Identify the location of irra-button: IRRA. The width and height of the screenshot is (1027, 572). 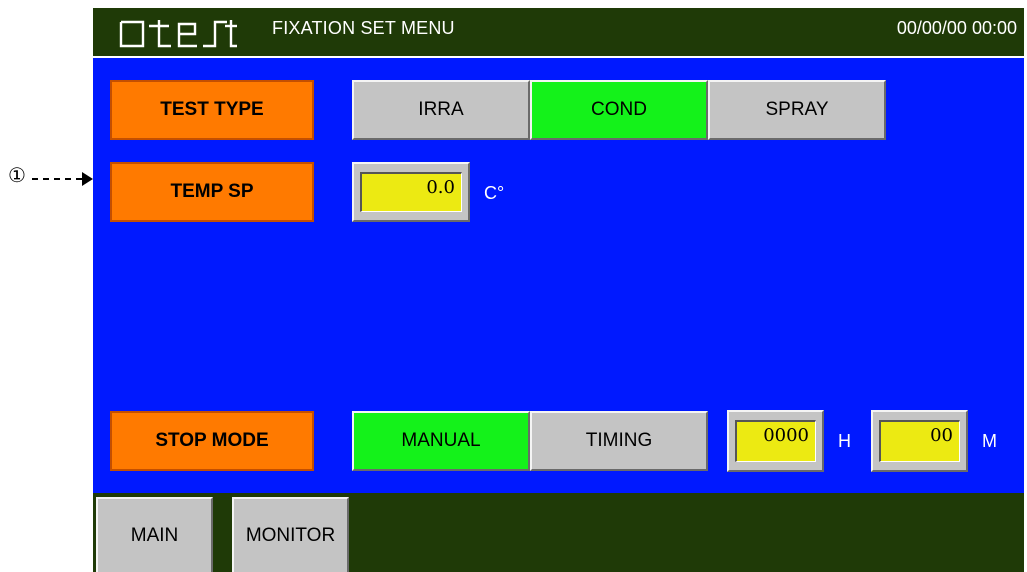
(441, 110).